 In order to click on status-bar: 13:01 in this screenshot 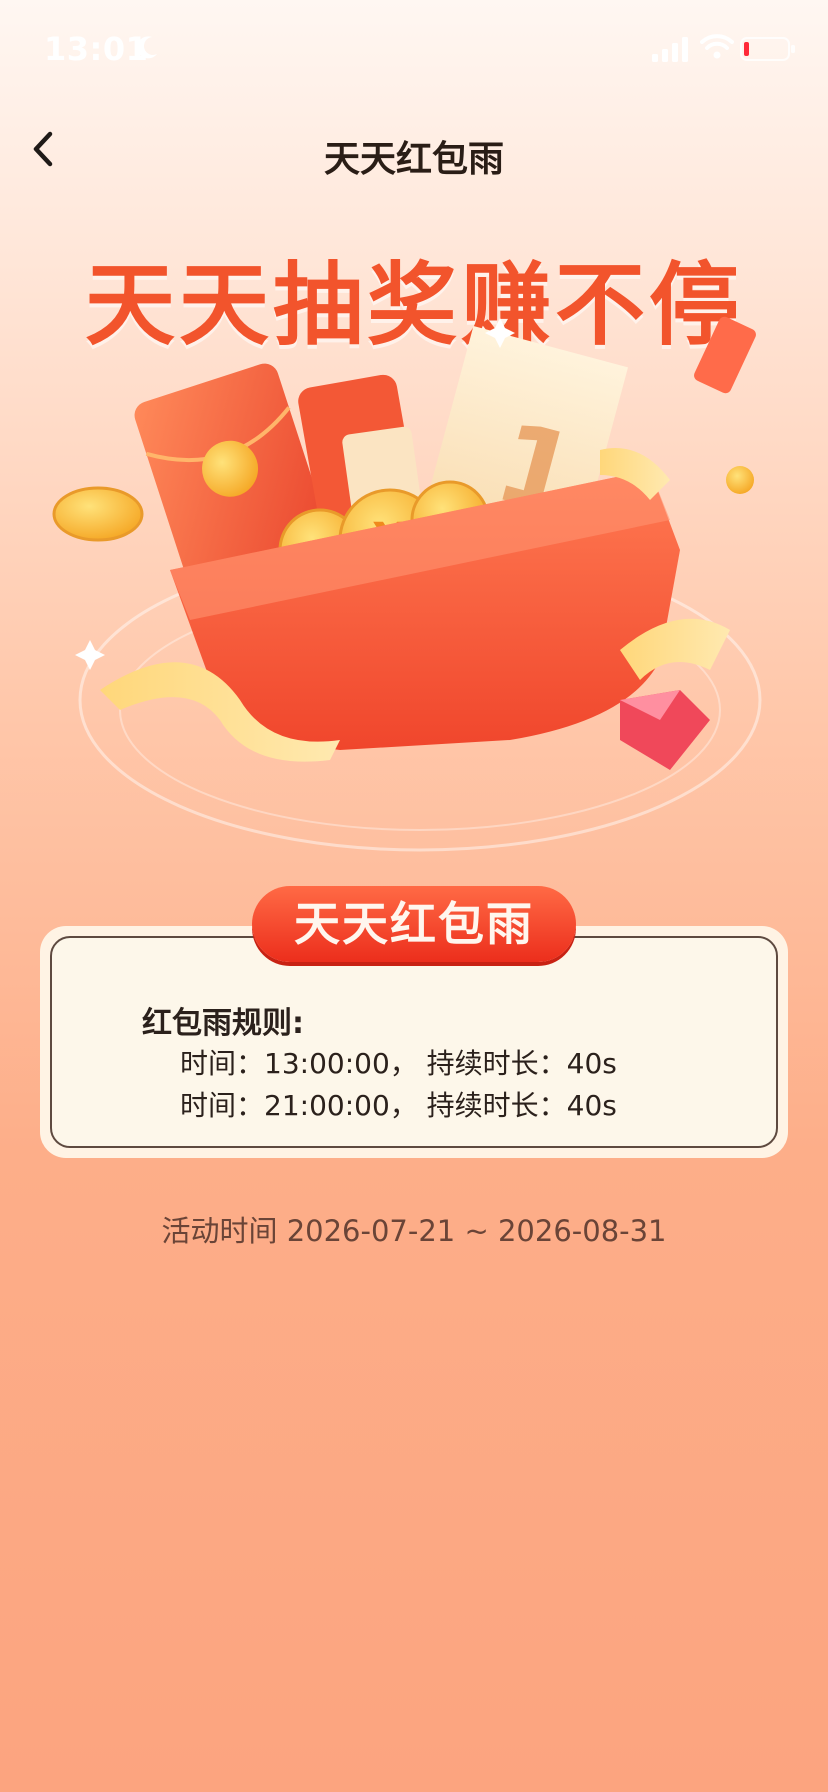, I will do `click(414, 50)`.